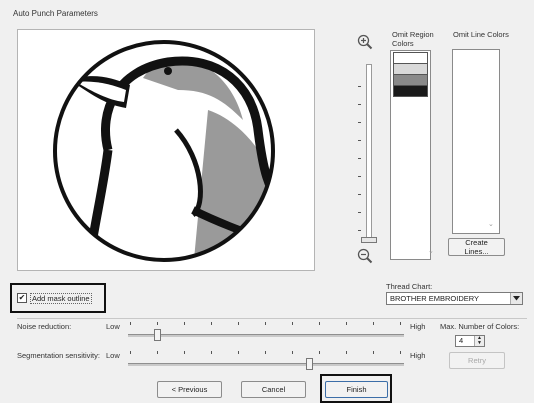 Image resolution: width=534 pixels, height=403 pixels. I want to click on separator, so click(272, 318).